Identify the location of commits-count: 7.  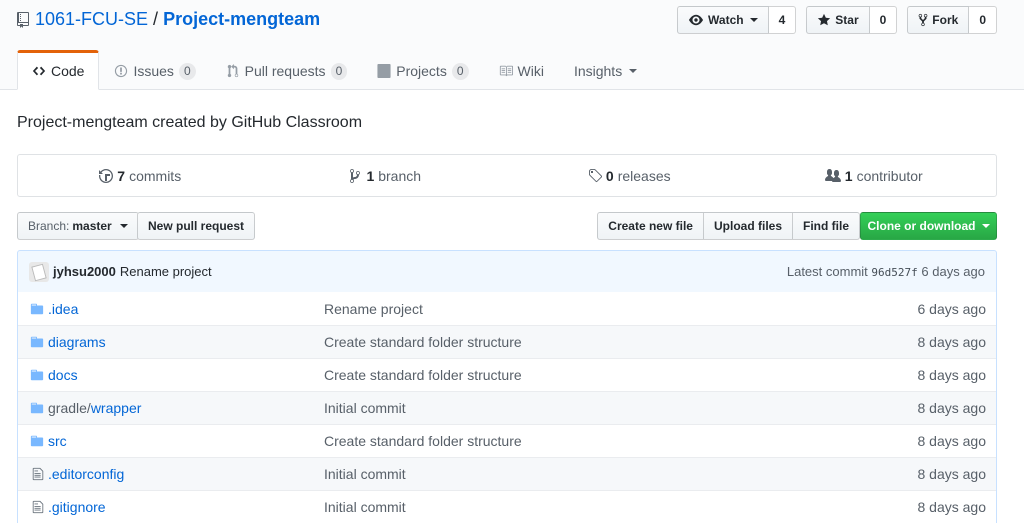
(121, 175).